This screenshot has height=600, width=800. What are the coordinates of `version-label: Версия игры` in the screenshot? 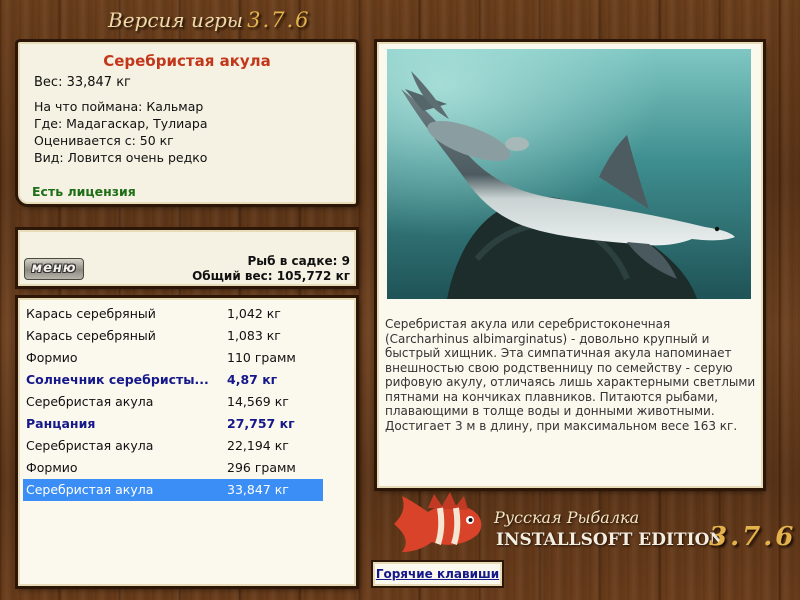 It's located at (176, 20).